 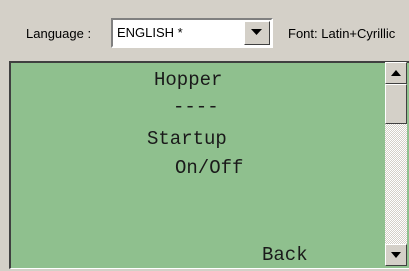 I want to click on language-dropdown-button, so click(x=257, y=33).